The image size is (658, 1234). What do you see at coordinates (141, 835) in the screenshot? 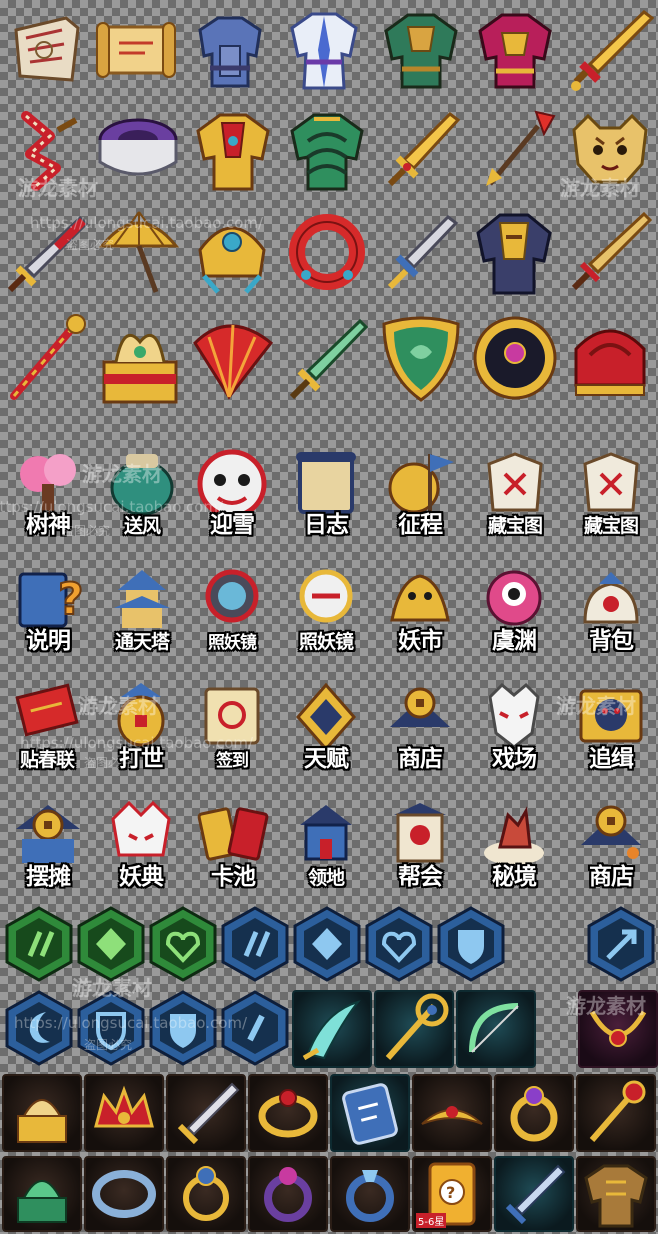
I see `demon-codex-button: 妖典` at bounding box center [141, 835].